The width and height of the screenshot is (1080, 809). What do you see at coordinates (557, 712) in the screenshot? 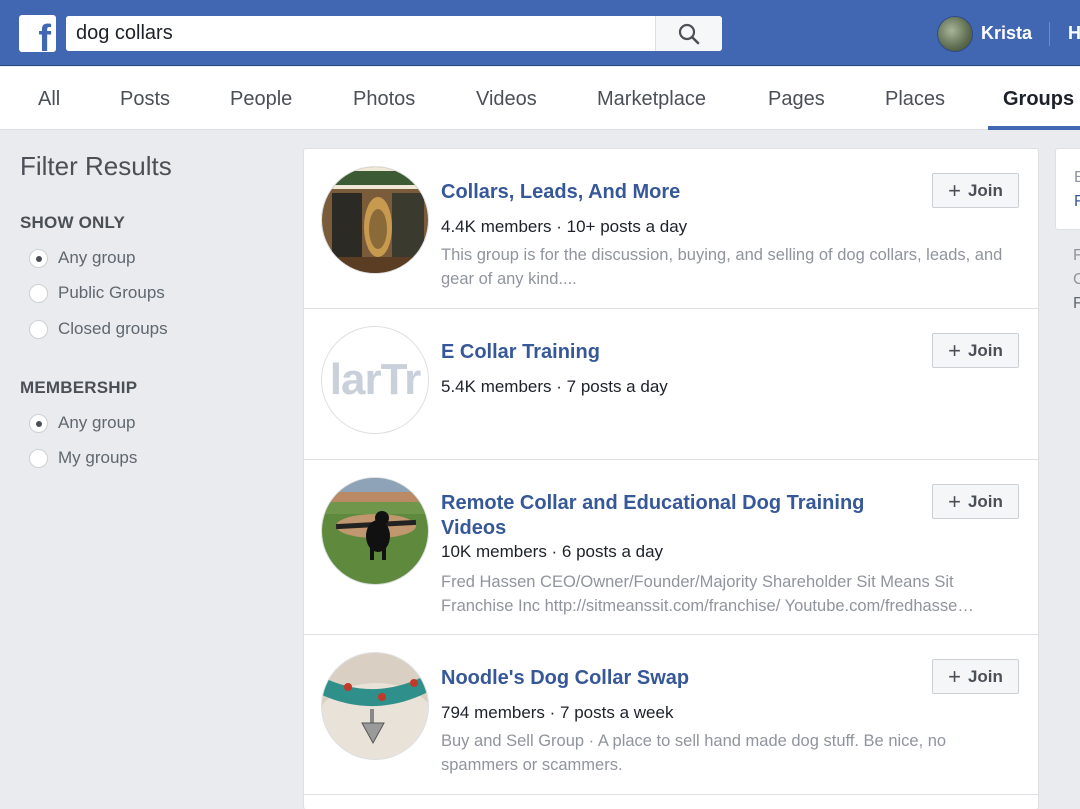
I see `group-stats: 794 members · 7 posts a week` at bounding box center [557, 712].